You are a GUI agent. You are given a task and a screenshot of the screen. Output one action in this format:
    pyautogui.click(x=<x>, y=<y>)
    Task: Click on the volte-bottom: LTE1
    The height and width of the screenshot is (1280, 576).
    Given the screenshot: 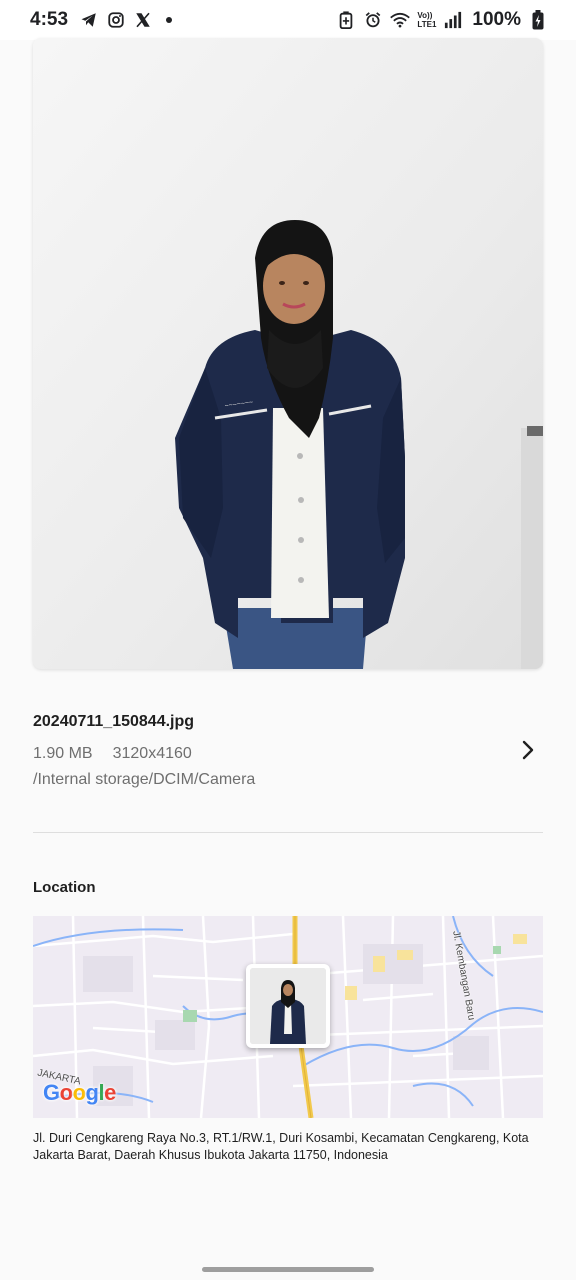 What is the action you would take?
    pyautogui.click(x=427, y=24)
    